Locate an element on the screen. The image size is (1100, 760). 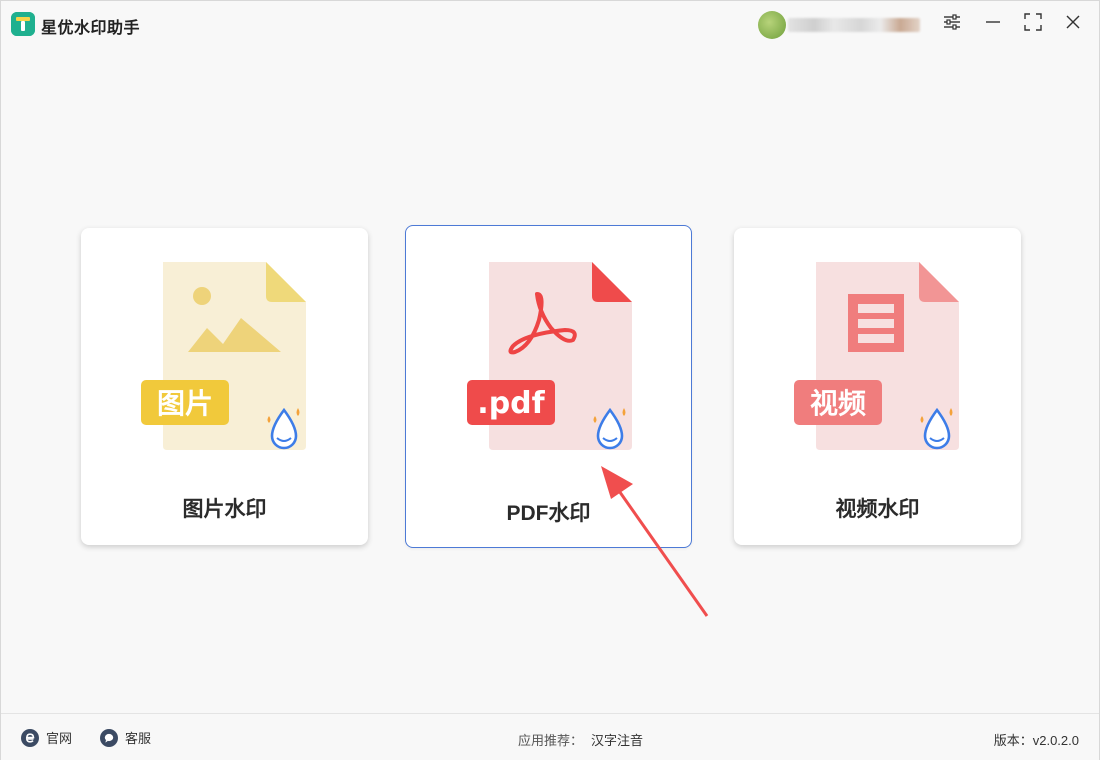
chat-bubble-icon is located at coordinates (109, 737).